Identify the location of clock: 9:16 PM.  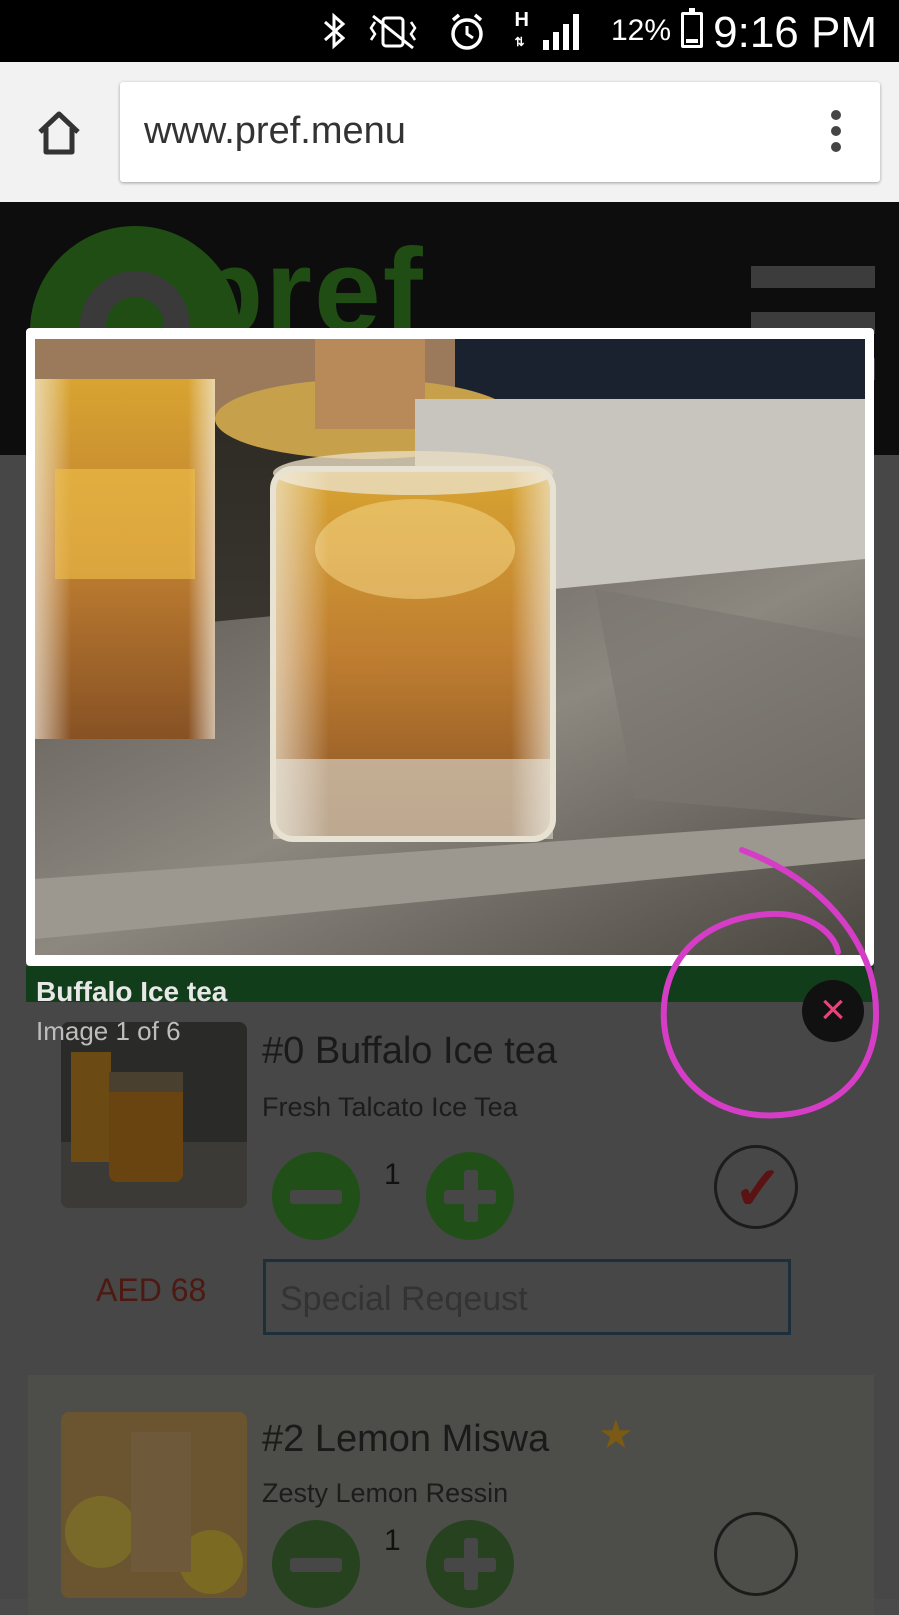
(795, 32).